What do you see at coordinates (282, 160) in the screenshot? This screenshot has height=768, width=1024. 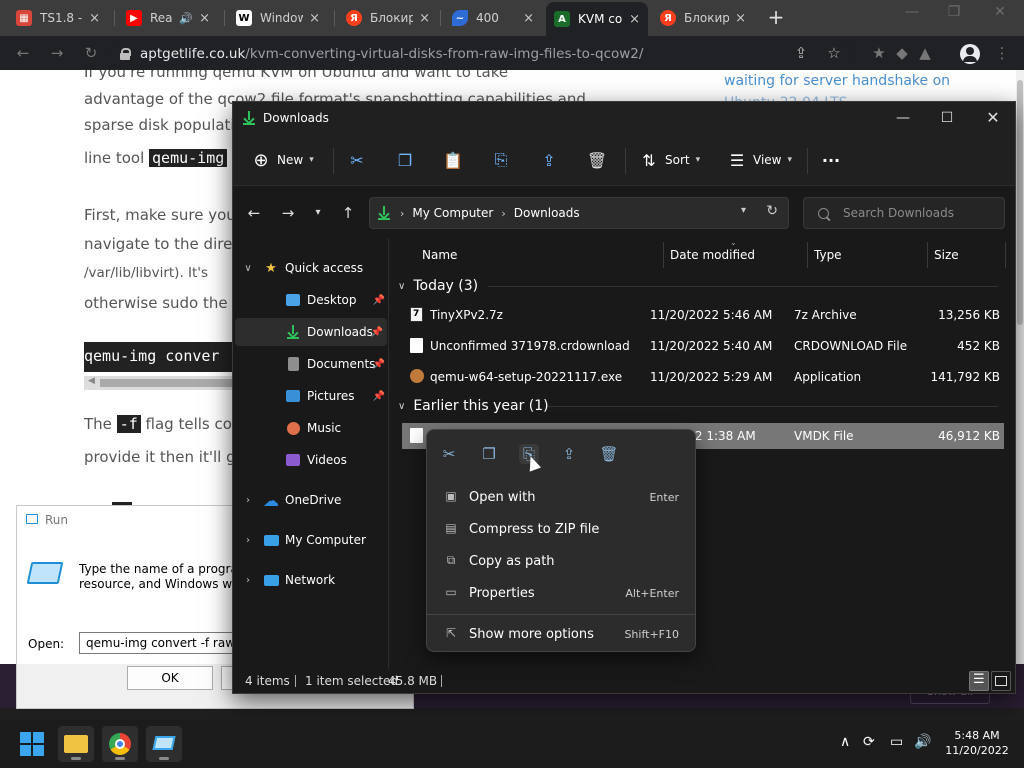 I see `new-button: ⊕ New ▾` at bounding box center [282, 160].